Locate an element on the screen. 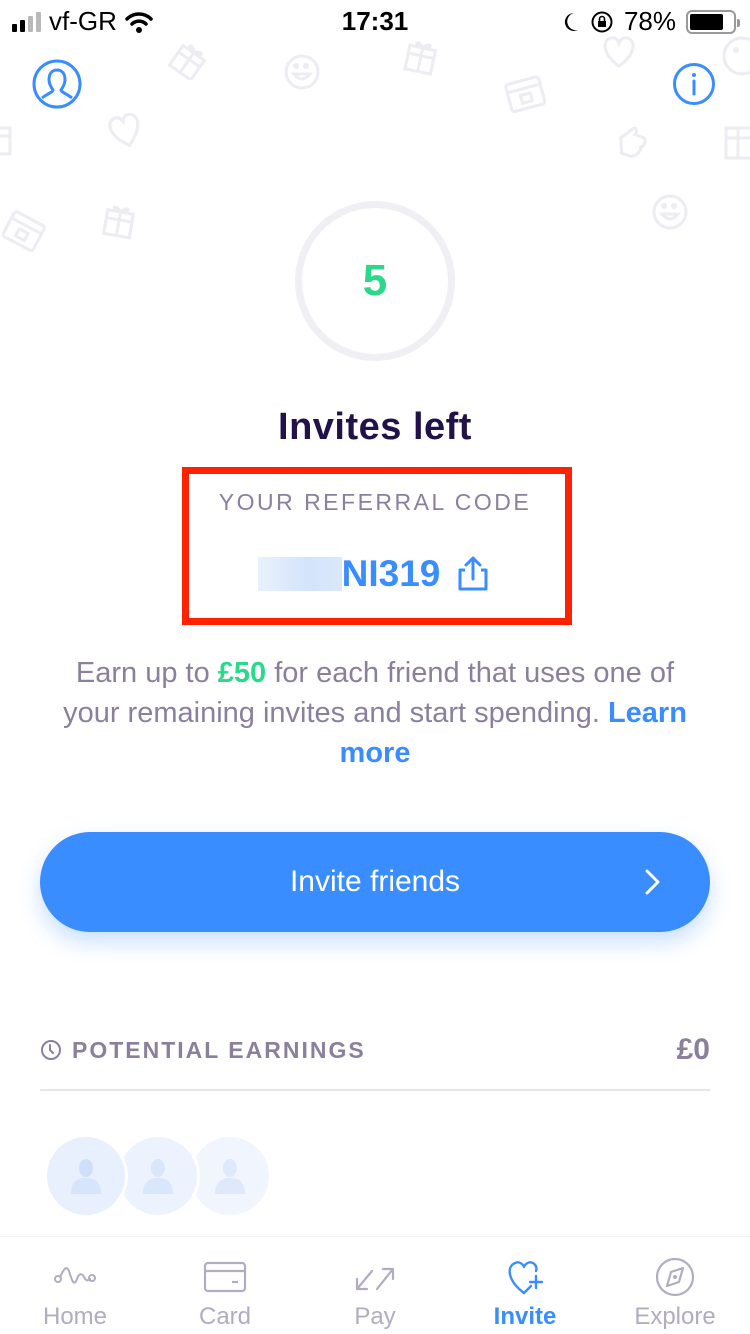 The height and width of the screenshot is (1334, 750). profile-button is located at coordinates (57, 84).